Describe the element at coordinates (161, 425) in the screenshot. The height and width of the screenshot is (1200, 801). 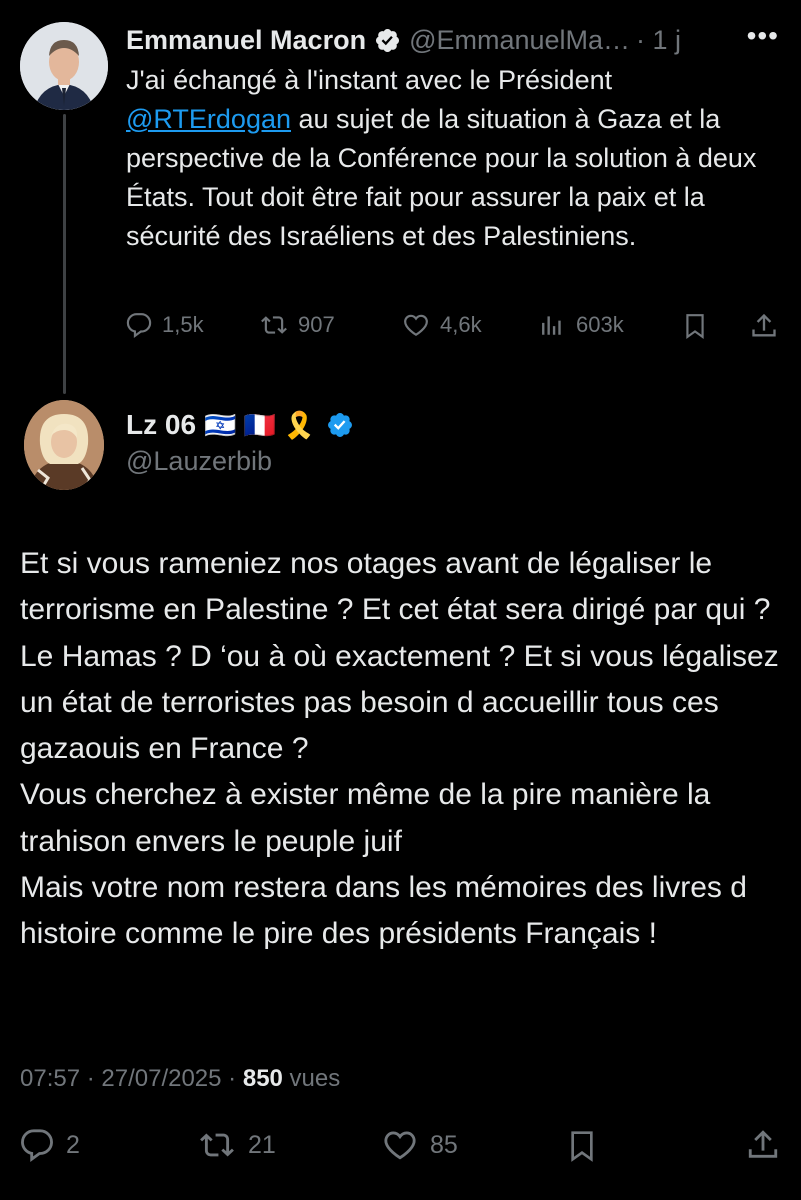
I see `author-name: Lz 06` at that location.